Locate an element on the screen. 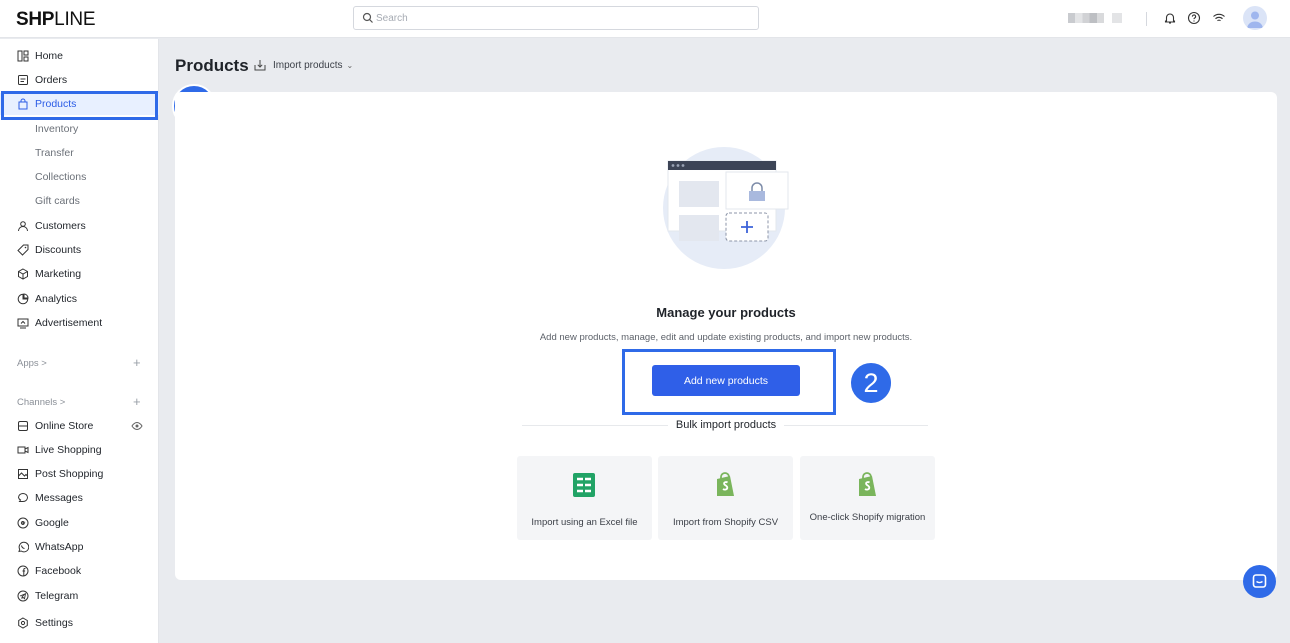 This screenshot has height=643, width=1290. sidebar-item-messages: Messages is located at coordinates (79, 498).